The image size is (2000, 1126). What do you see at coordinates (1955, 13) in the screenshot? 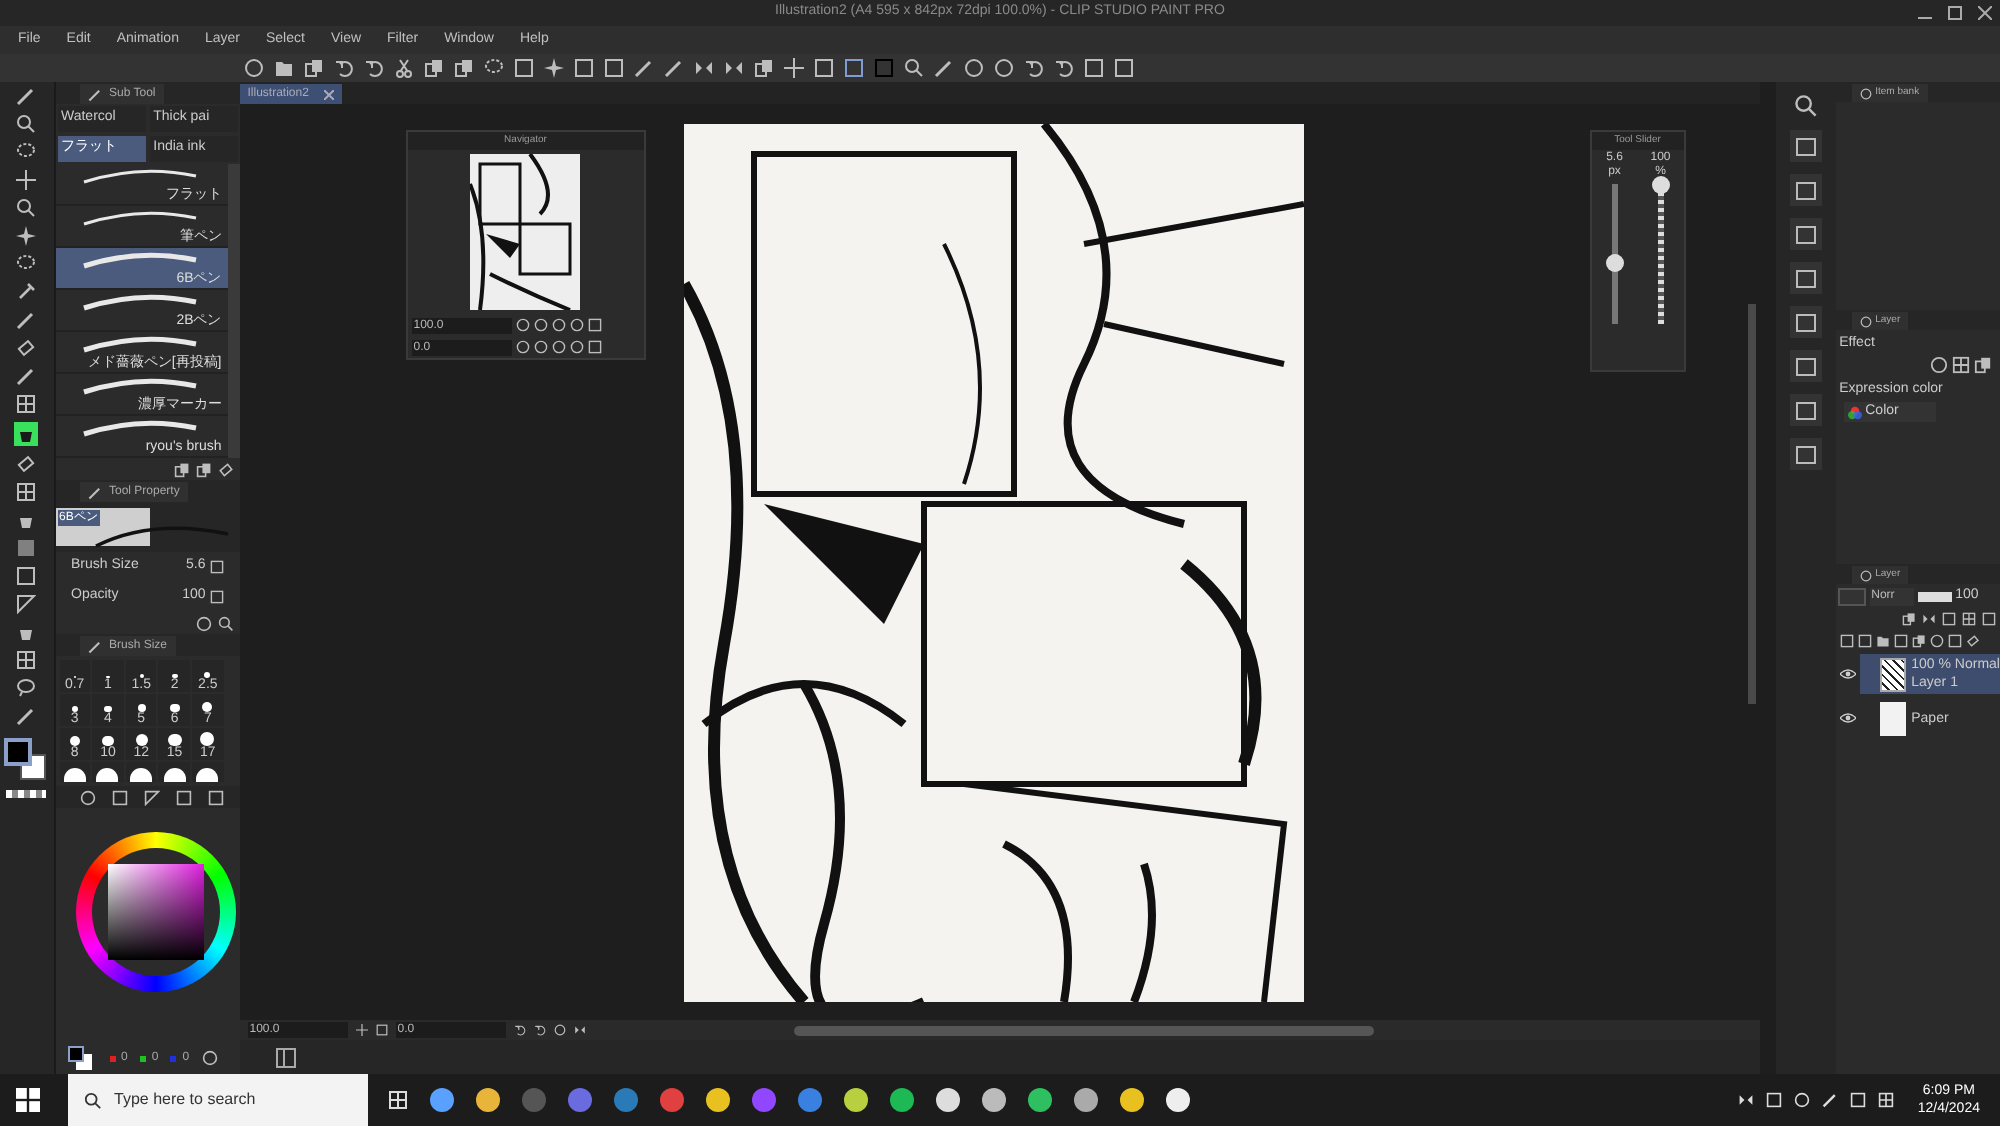
I see `maximize-icon` at bounding box center [1955, 13].